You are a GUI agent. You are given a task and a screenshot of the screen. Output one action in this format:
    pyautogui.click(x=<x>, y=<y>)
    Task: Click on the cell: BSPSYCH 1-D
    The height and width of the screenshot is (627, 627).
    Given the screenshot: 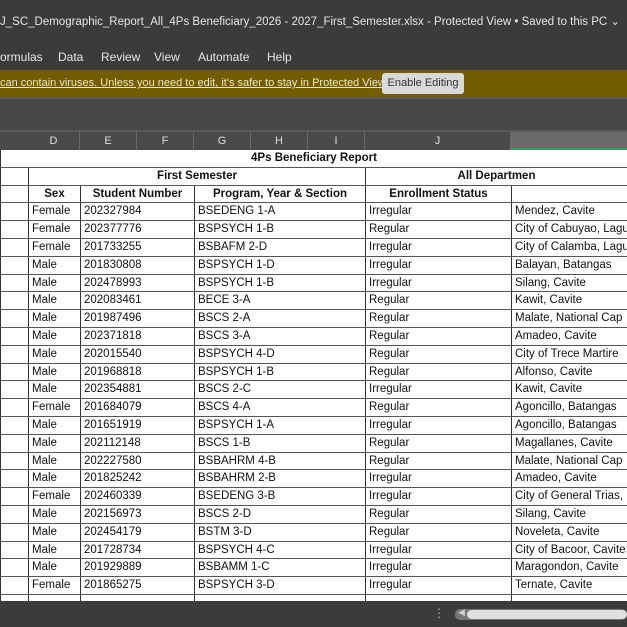 What is the action you would take?
    pyautogui.click(x=279, y=265)
    